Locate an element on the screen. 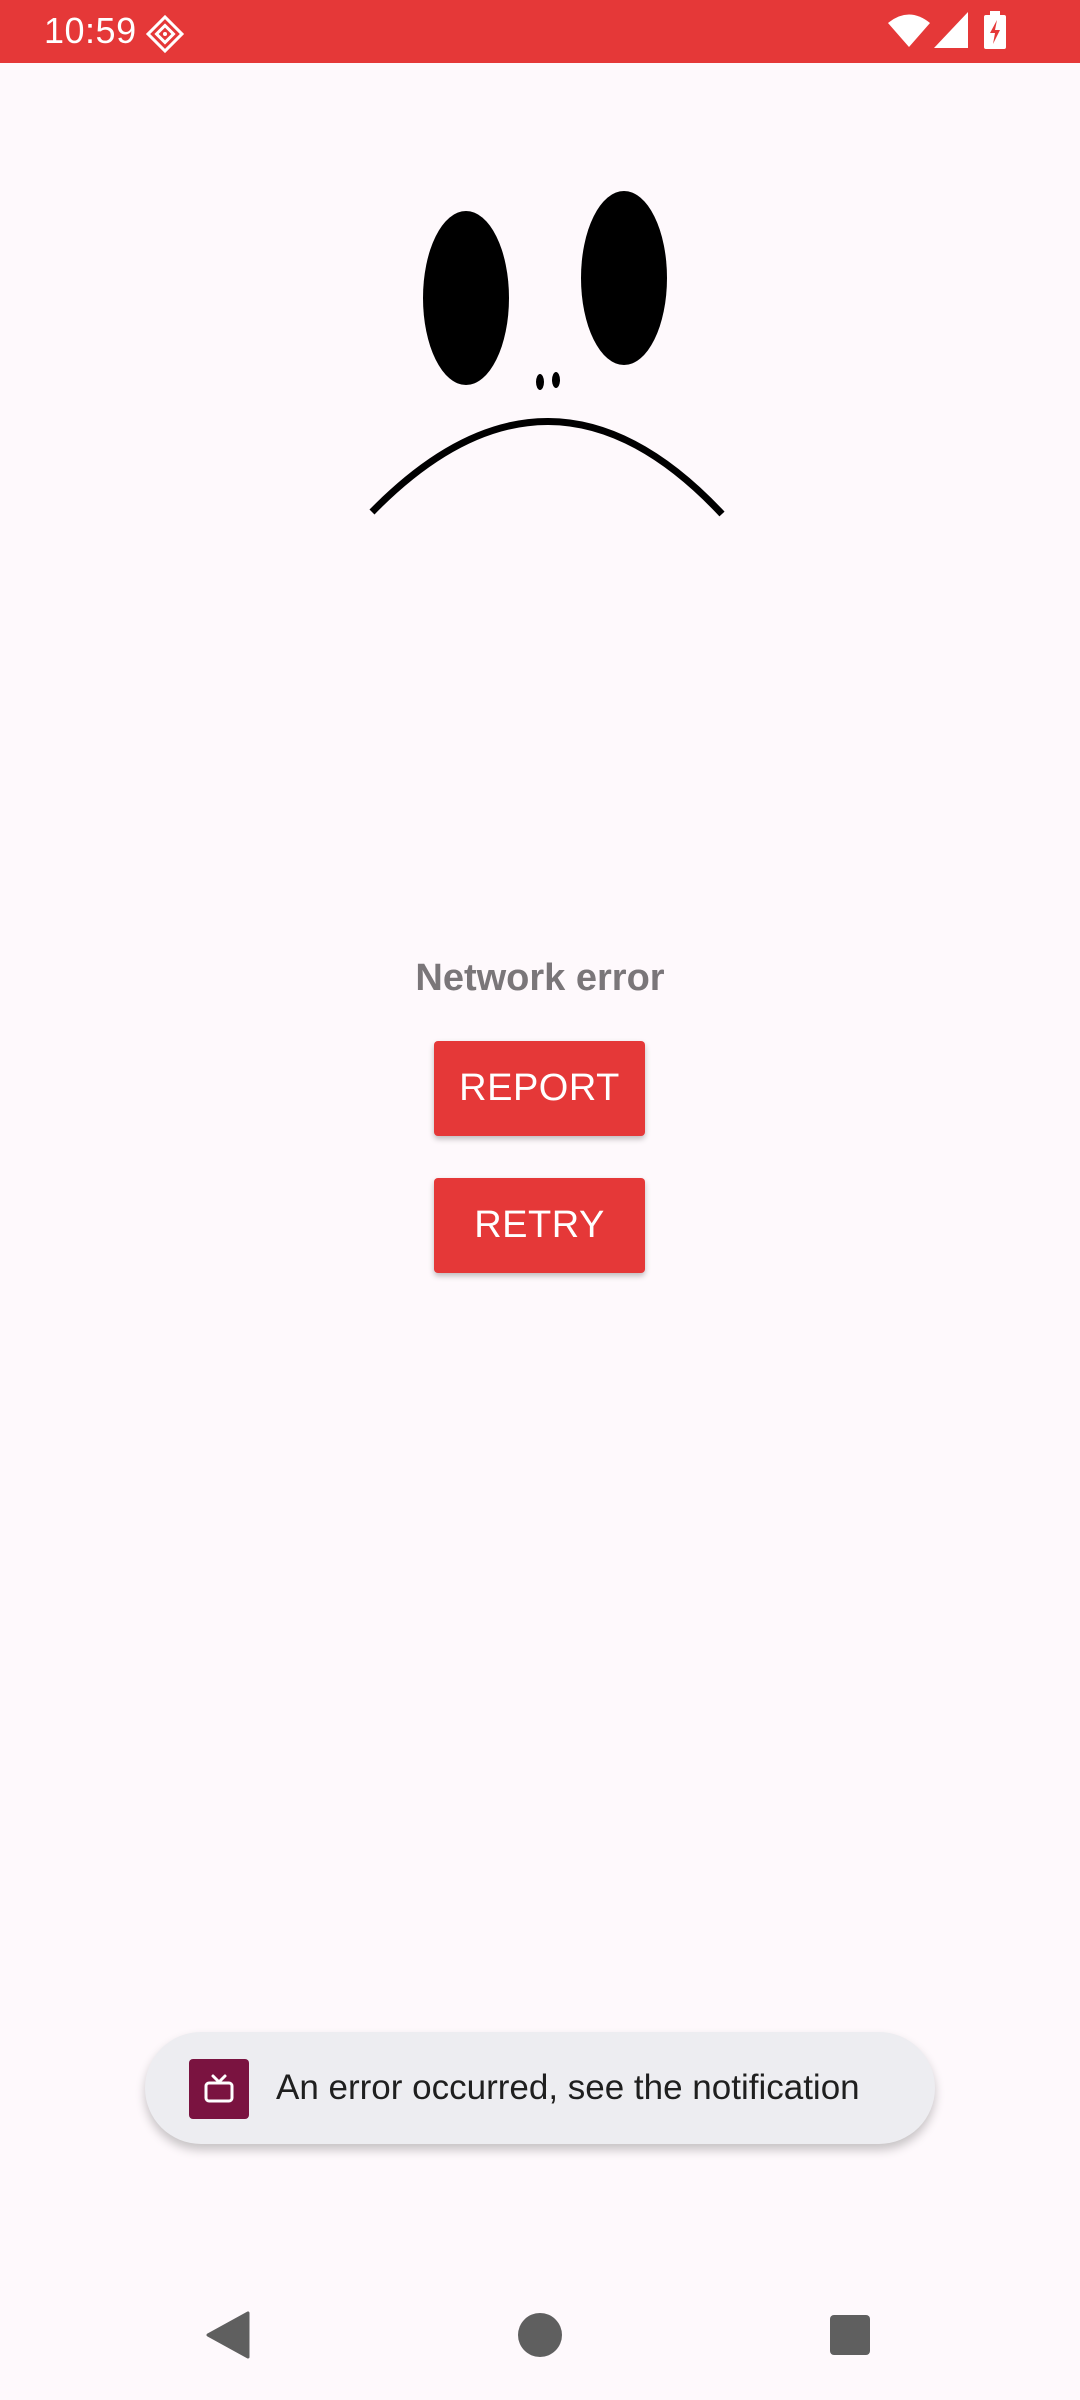 The width and height of the screenshot is (1080, 2400). right-eye is located at coordinates (624, 278).